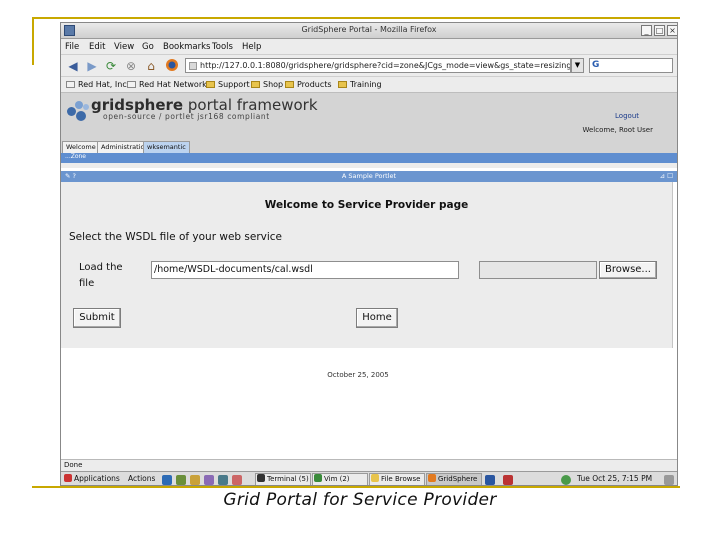 This screenshot has width=720, height=540. What do you see at coordinates (596, 65) in the screenshot?
I see `google-search-icon: G` at bounding box center [596, 65].